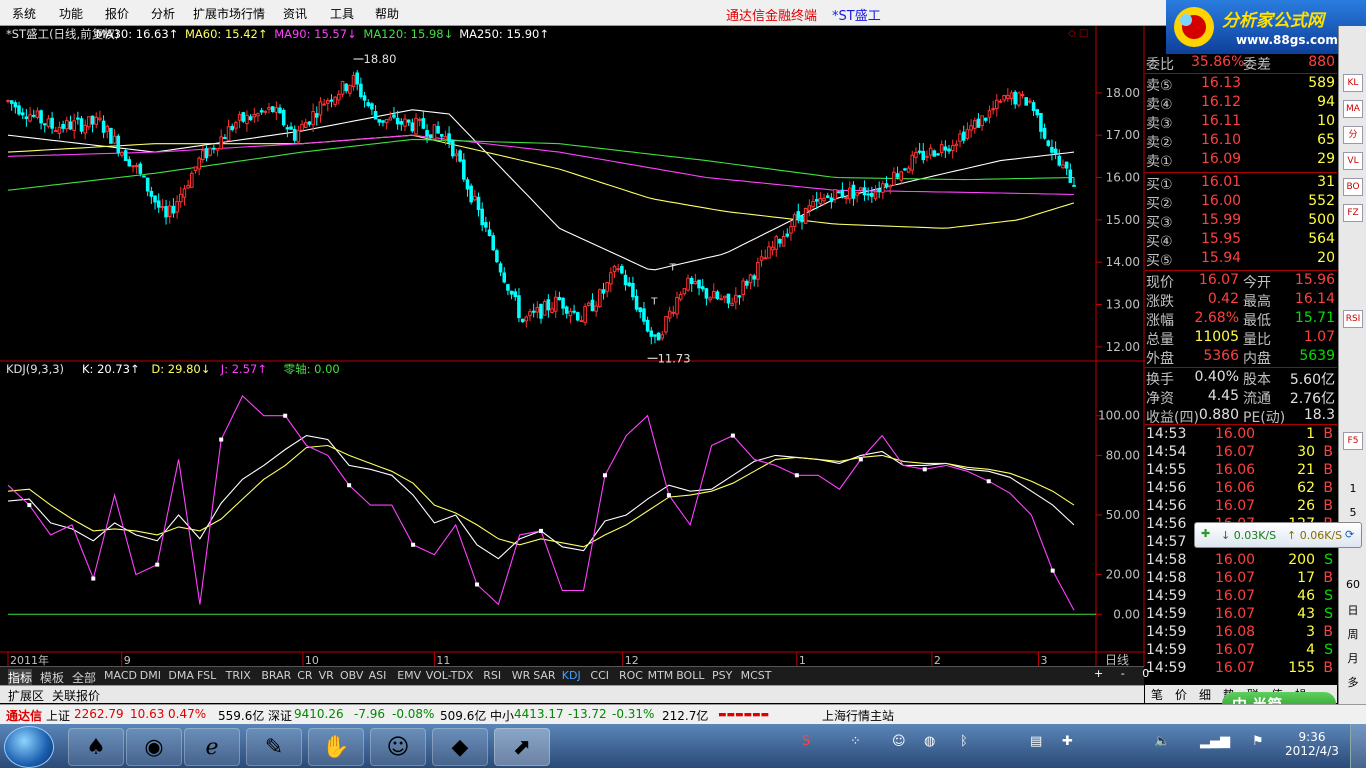 The width and height of the screenshot is (1366, 768). What do you see at coordinates (229, 13) in the screenshot?
I see `menu-ext-market: 扩展市场行情` at bounding box center [229, 13].